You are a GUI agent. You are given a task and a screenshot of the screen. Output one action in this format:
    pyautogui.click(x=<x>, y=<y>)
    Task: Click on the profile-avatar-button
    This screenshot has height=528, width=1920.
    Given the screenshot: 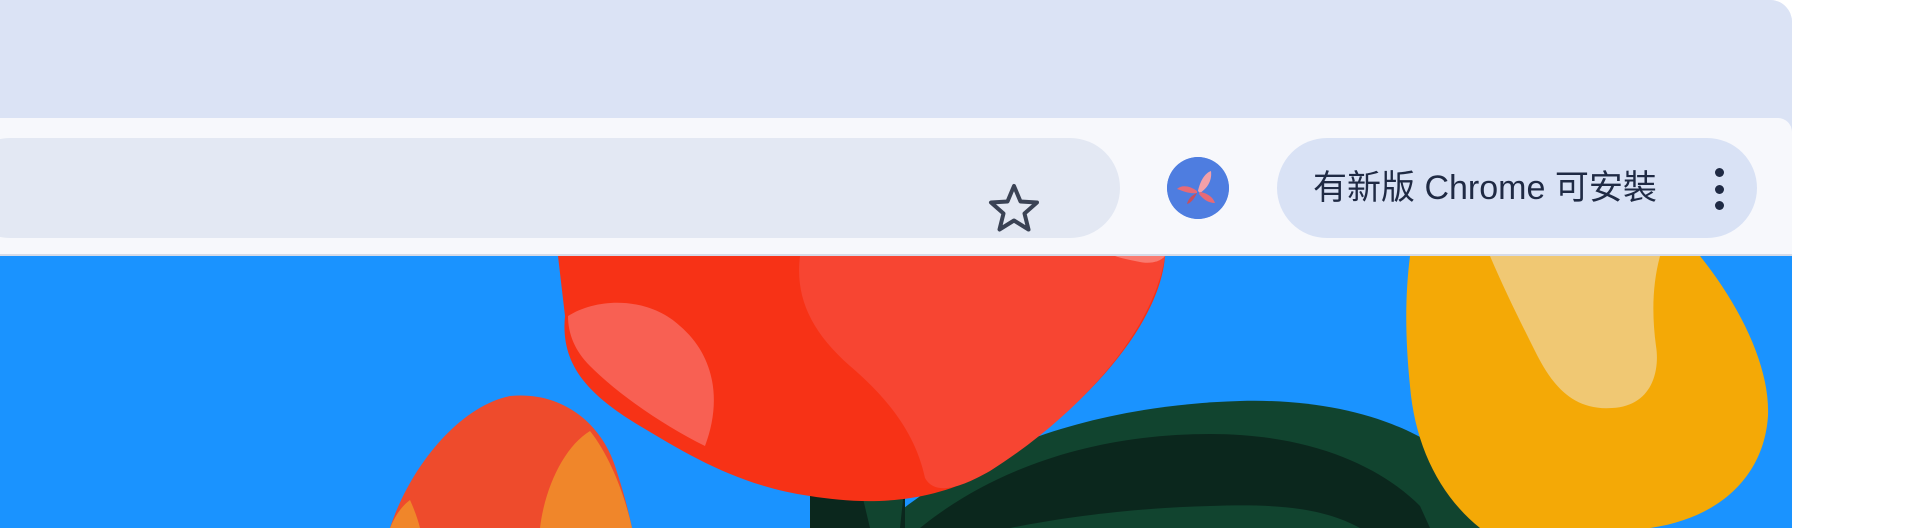 What is the action you would take?
    pyautogui.click(x=1198, y=188)
    